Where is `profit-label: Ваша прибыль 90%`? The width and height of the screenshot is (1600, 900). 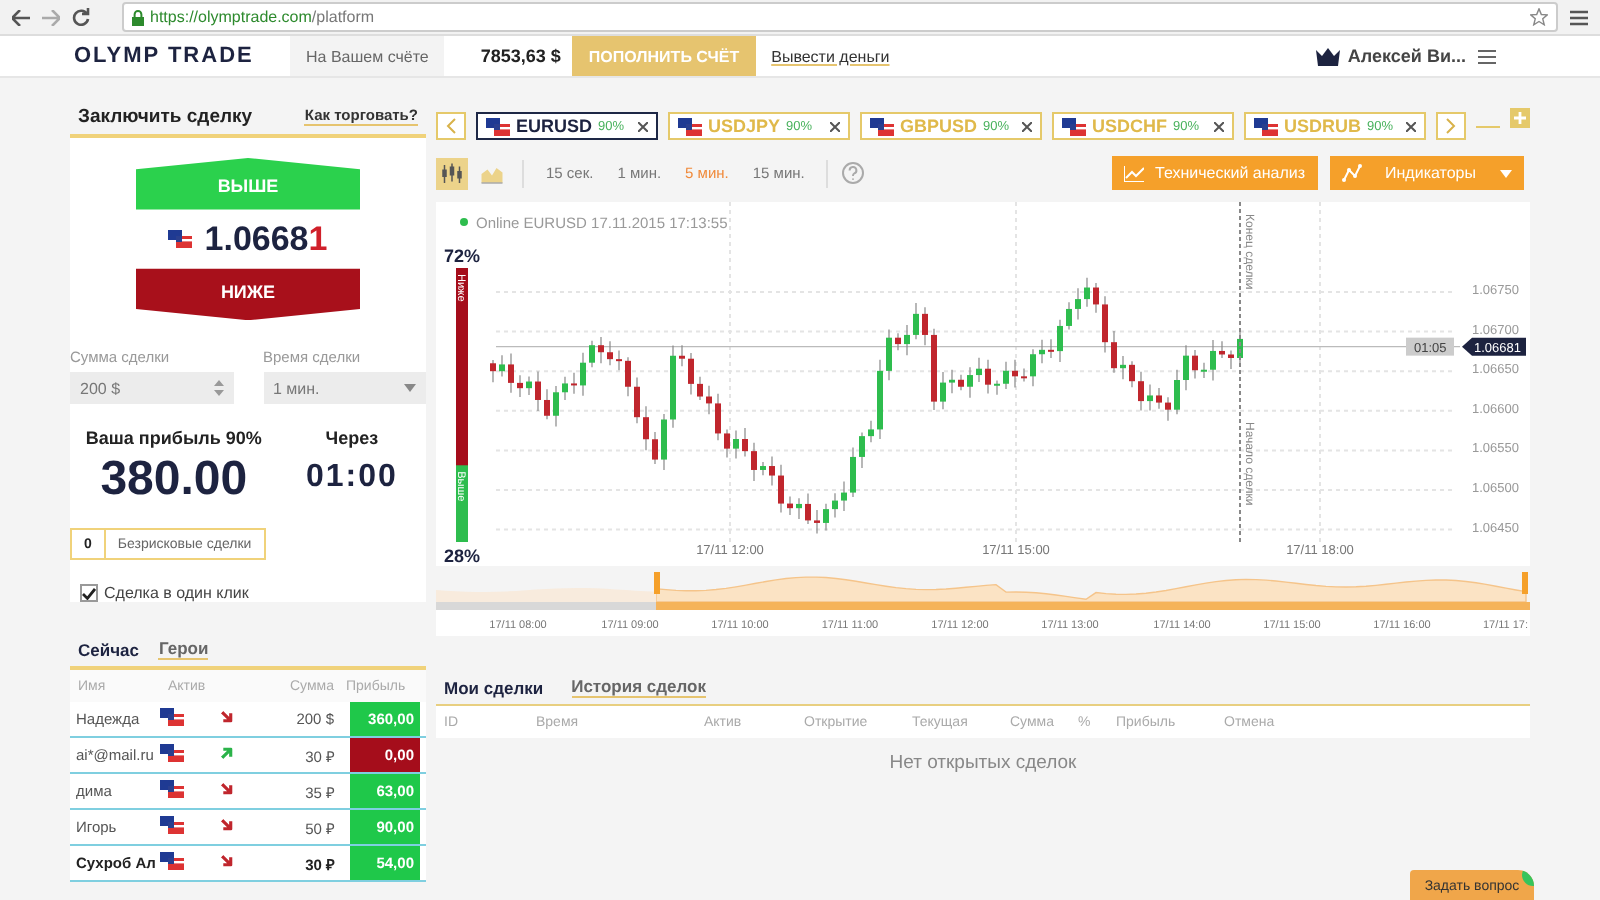
profit-label: Ваша прибыль 90% is located at coordinates (173, 438).